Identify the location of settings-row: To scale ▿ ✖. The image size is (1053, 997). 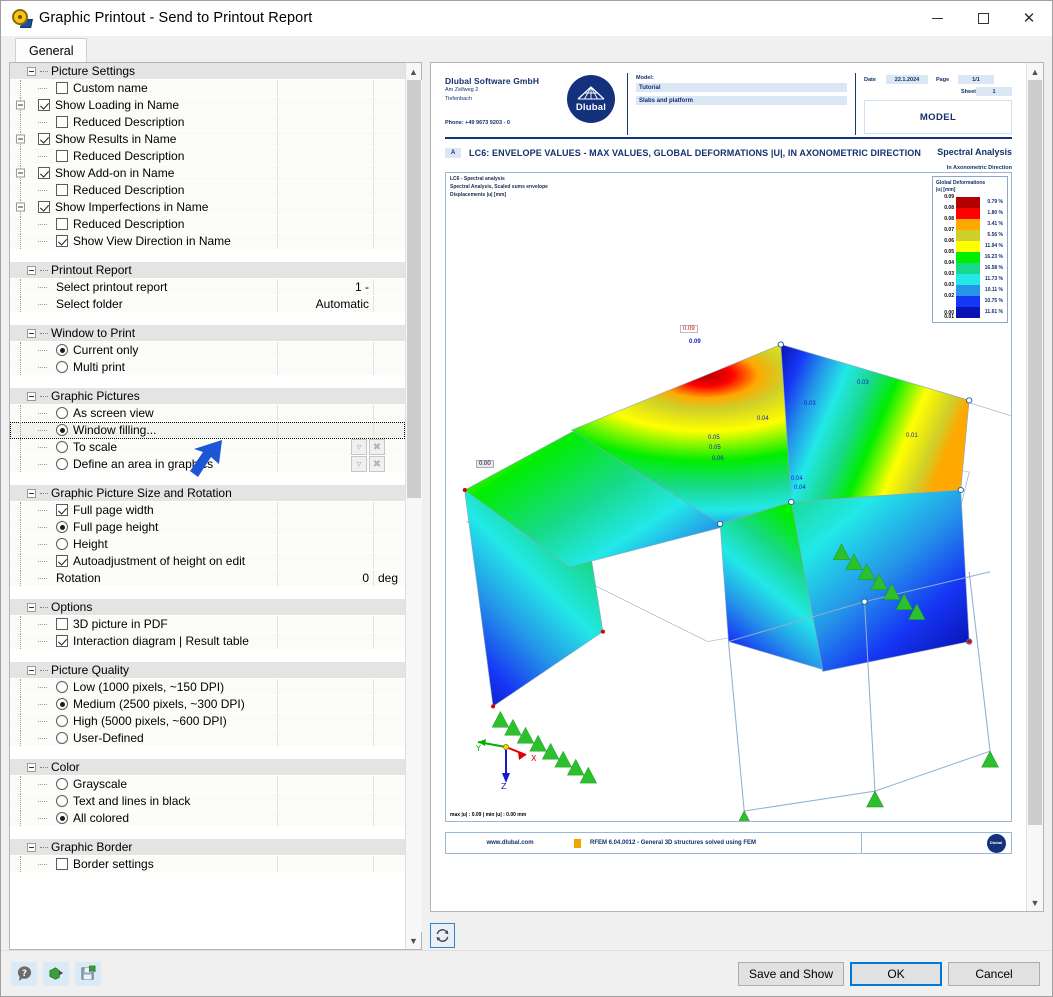
(207, 447).